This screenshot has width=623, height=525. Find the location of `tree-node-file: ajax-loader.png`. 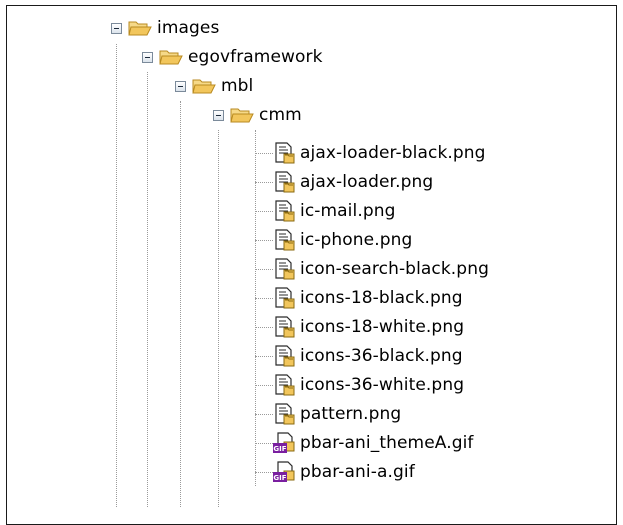

tree-node-file: ajax-loader.png is located at coordinates (353, 182).